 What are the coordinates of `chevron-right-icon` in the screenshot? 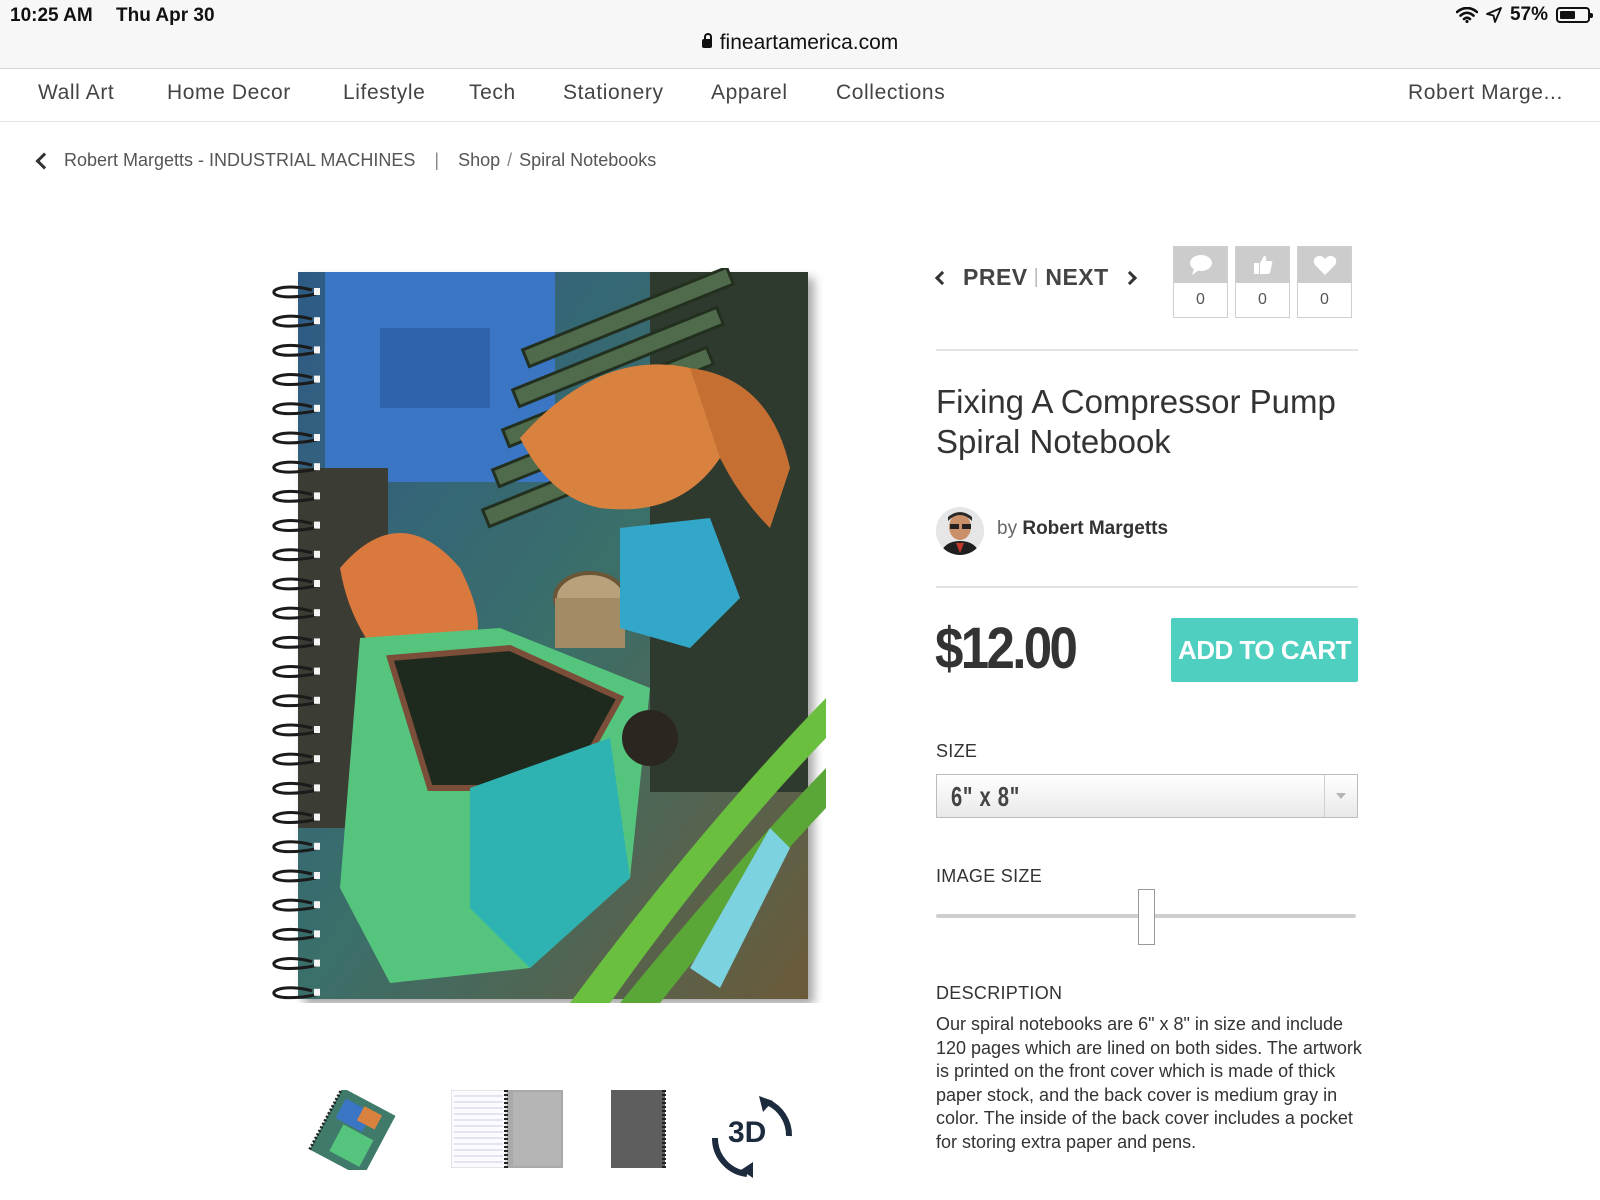 It's located at (1129, 277).